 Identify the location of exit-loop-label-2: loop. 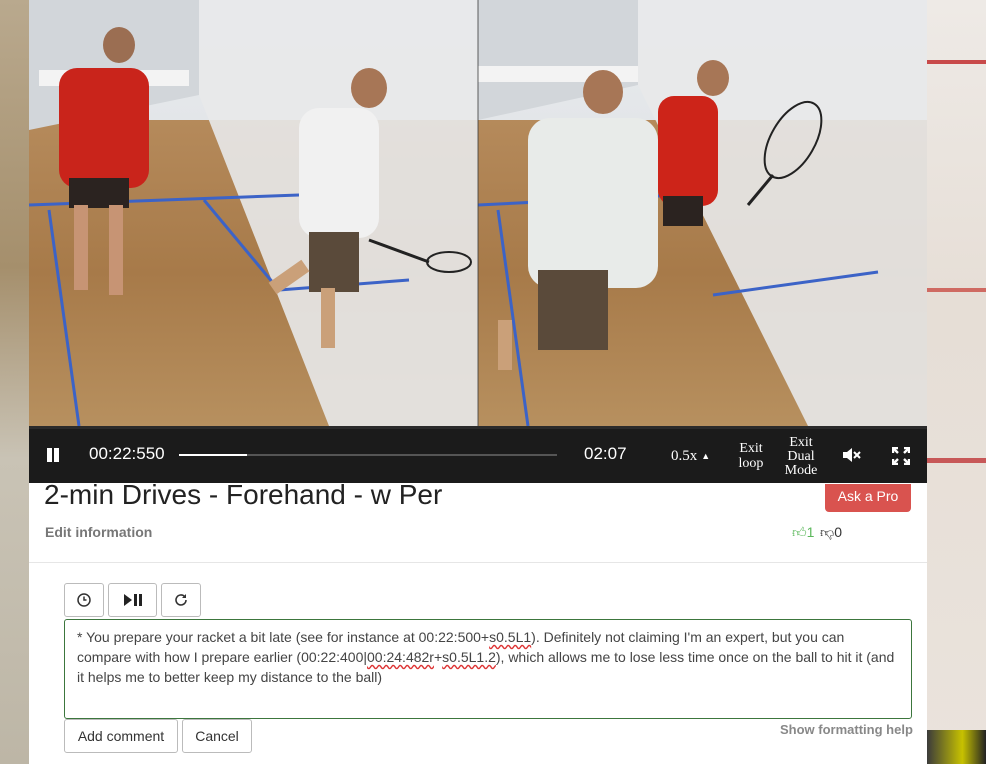
(751, 463).